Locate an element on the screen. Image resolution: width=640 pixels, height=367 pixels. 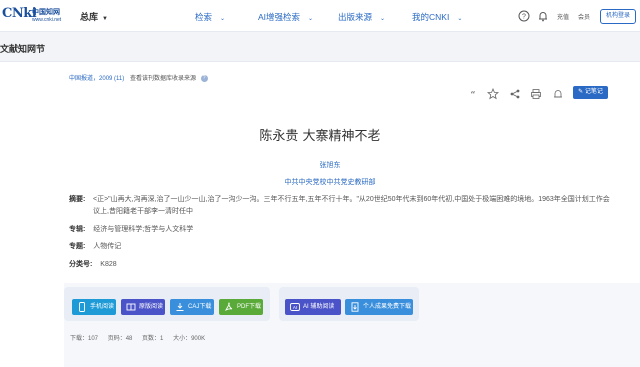
article-stats: 下载：107 页码：48 页数：1 大小：900K is located at coordinates (141, 337).